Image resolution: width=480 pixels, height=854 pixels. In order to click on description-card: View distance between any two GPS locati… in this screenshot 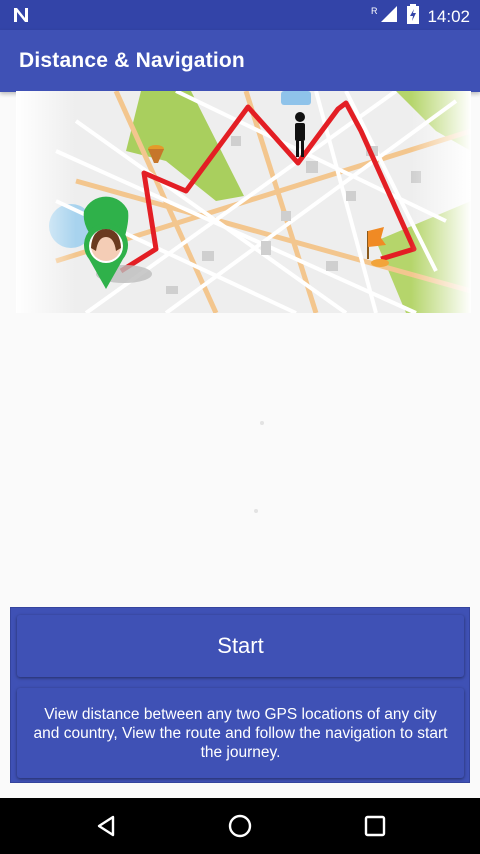, I will do `click(240, 733)`.